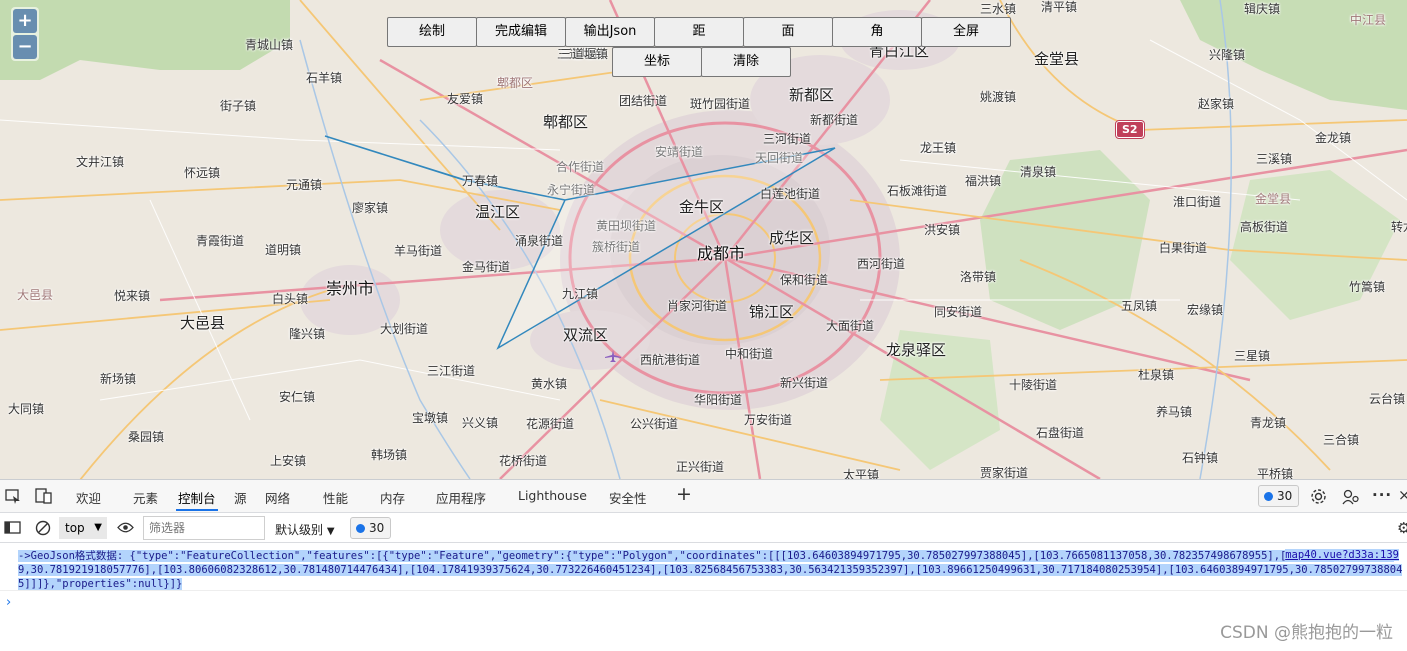  Describe the element at coordinates (145, 497) in the screenshot. I see `tab-elements: 元素` at that location.